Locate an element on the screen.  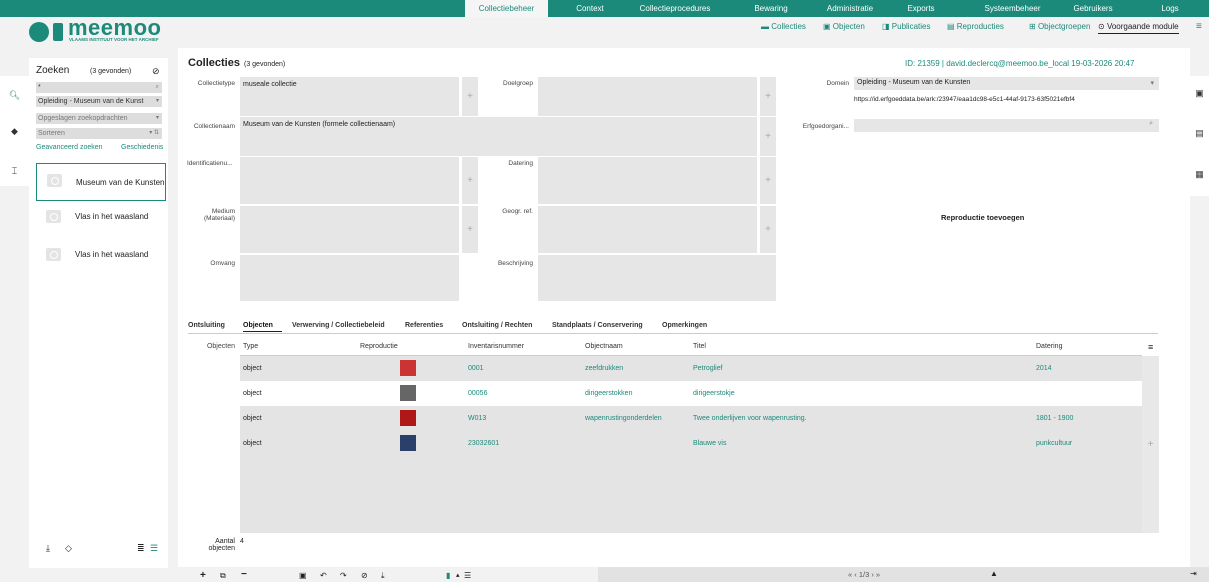
sort-select: Sorteren ▾ ⇅ is located at coordinates (99, 133).